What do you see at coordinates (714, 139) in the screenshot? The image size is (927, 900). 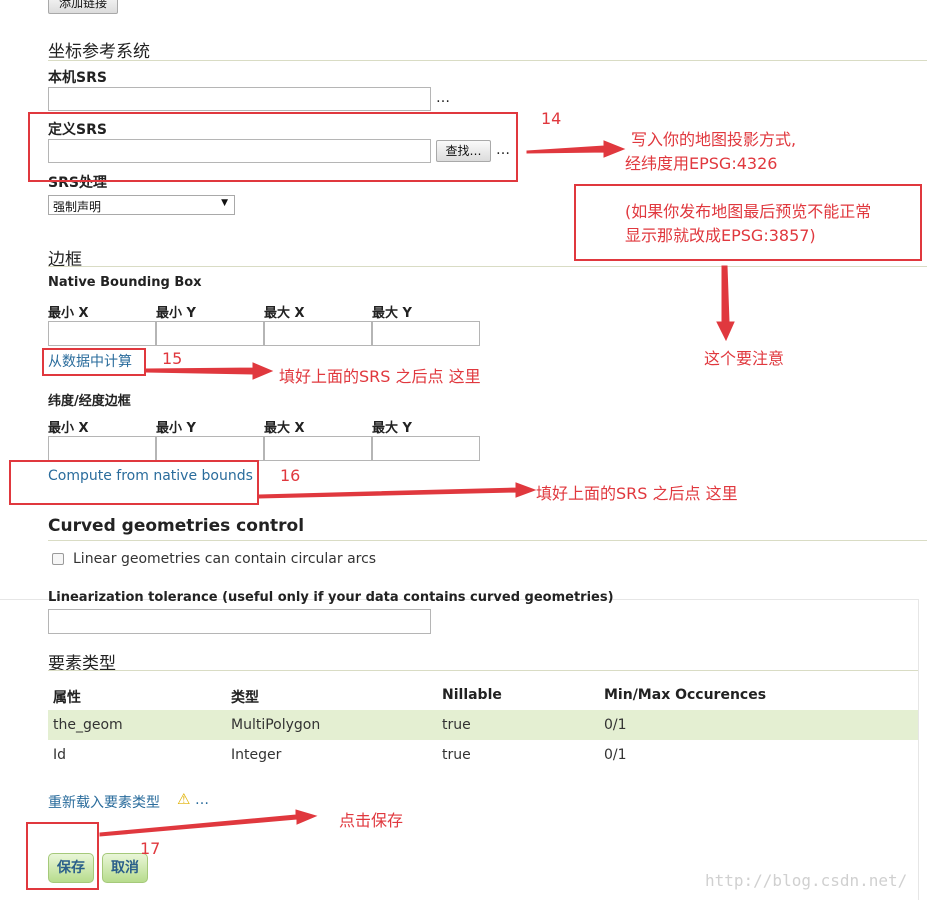 I see `annotation-note-14-line1: 写入你的地图投影方式,` at bounding box center [714, 139].